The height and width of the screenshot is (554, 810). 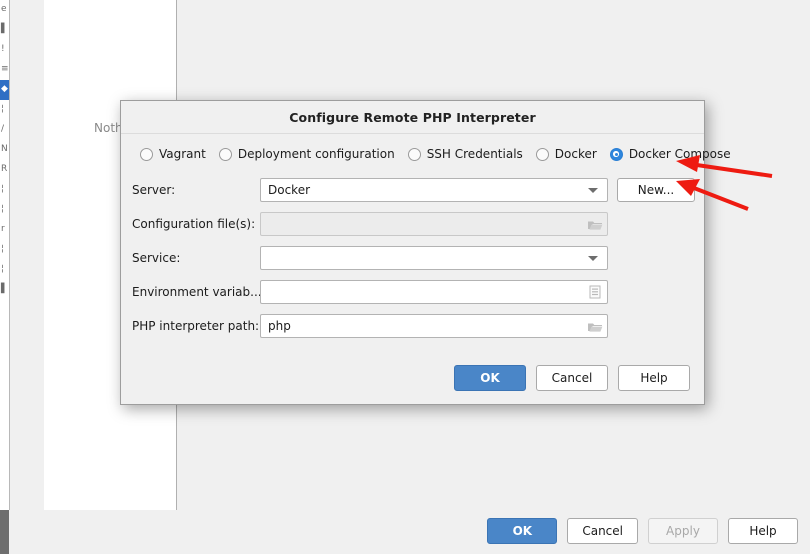 I want to click on radio-deployment-configuration-mark, so click(x=225, y=154).